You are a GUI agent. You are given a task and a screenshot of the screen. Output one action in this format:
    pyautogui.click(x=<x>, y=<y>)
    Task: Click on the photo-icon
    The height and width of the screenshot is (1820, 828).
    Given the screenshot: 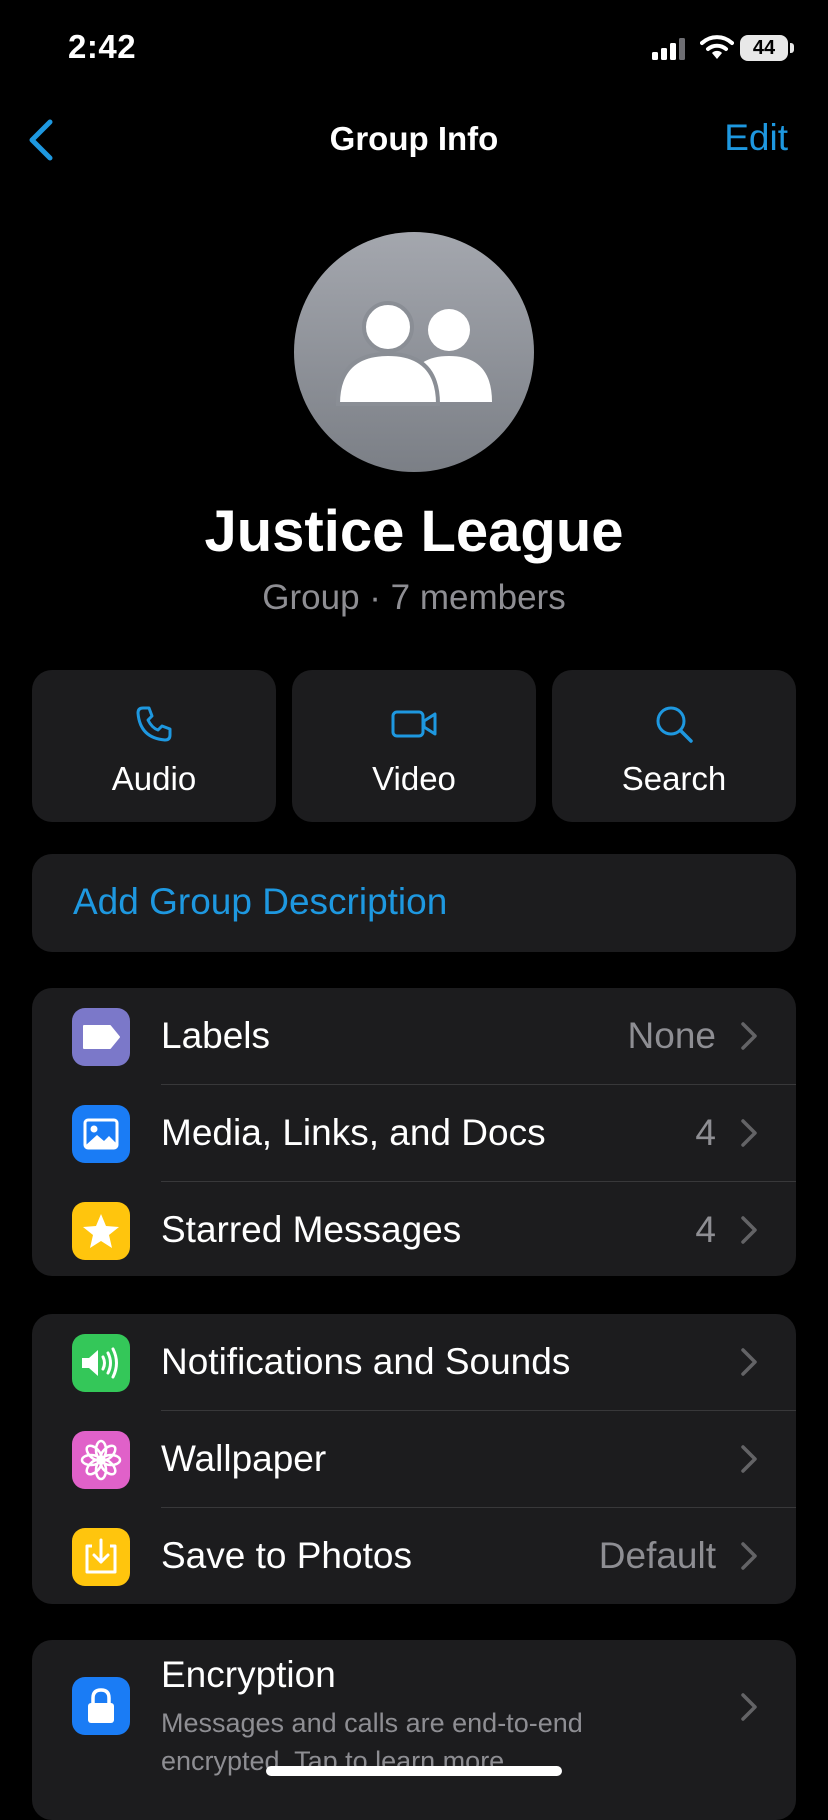 What is the action you would take?
    pyautogui.click(x=101, y=1134)
    